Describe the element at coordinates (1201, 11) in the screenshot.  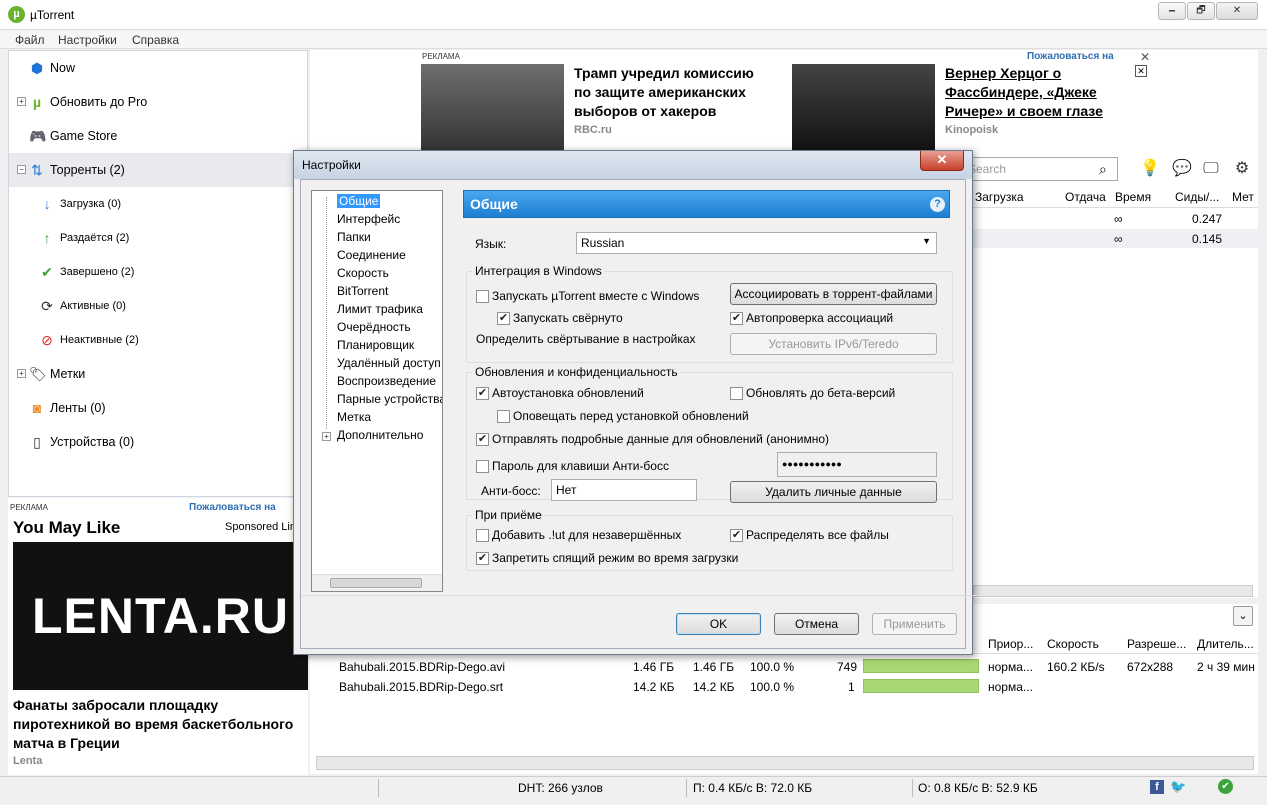
I see `maximize-button: 🗗` at that location.